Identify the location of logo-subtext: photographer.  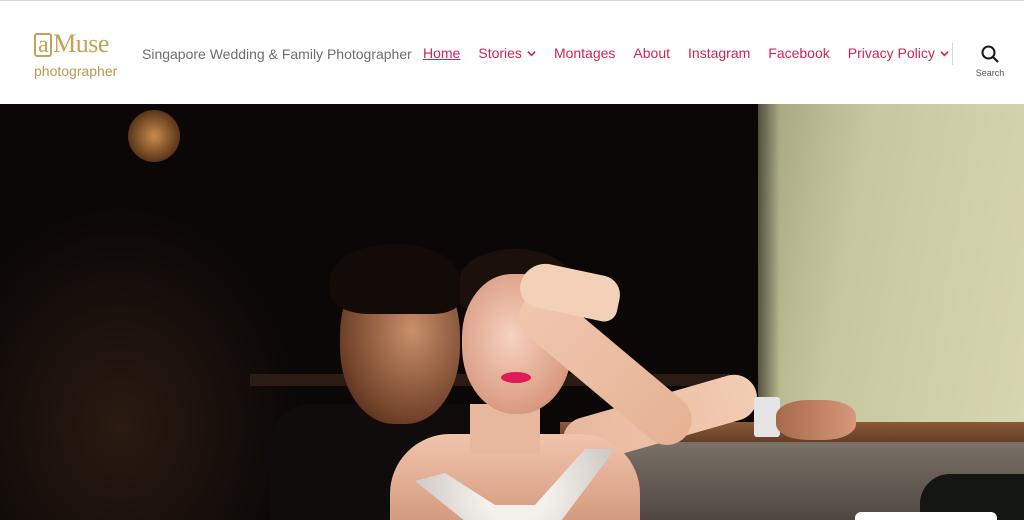
(76, 71).